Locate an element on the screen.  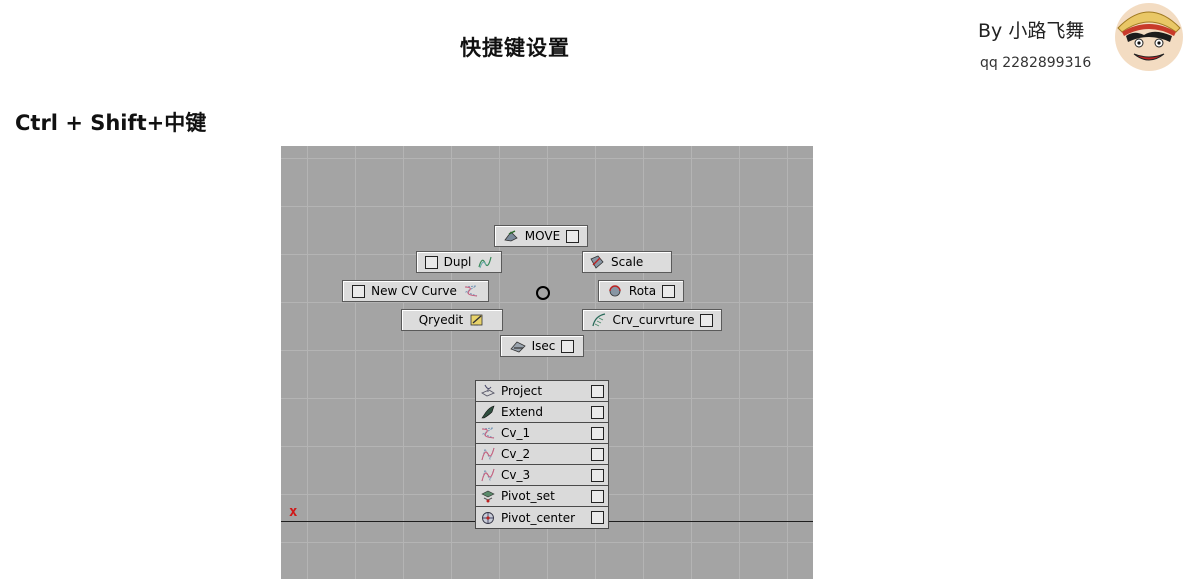
project-icon is located at coordinates (488, 390).